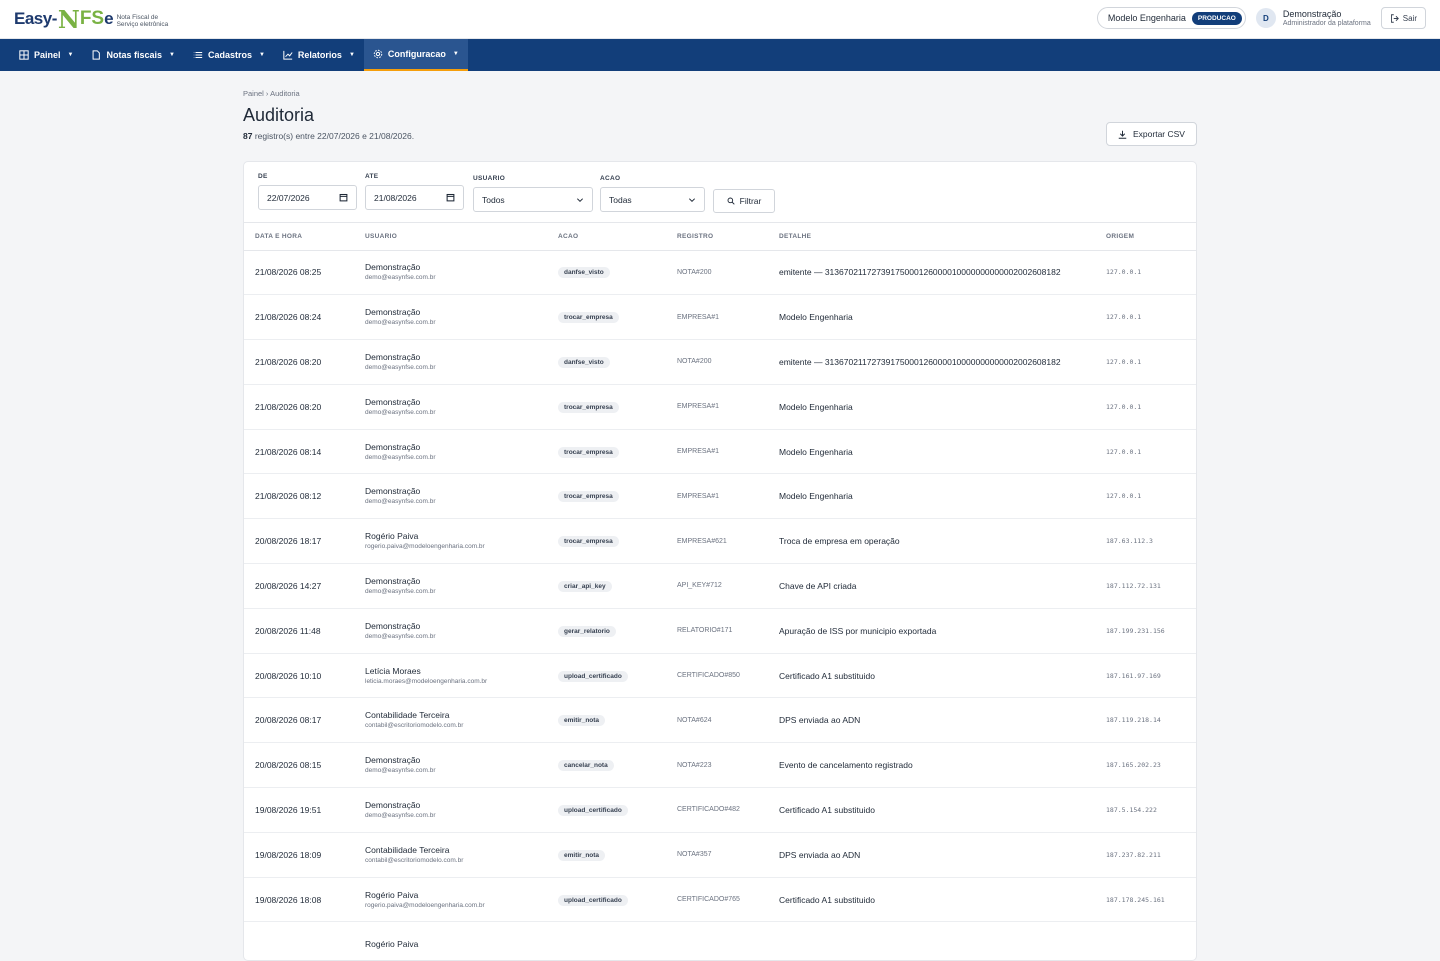 Image resolution: width=1440 pixels, height=961 pixels. I want to click on action-badge: danfse_visto, so click(584, 273).